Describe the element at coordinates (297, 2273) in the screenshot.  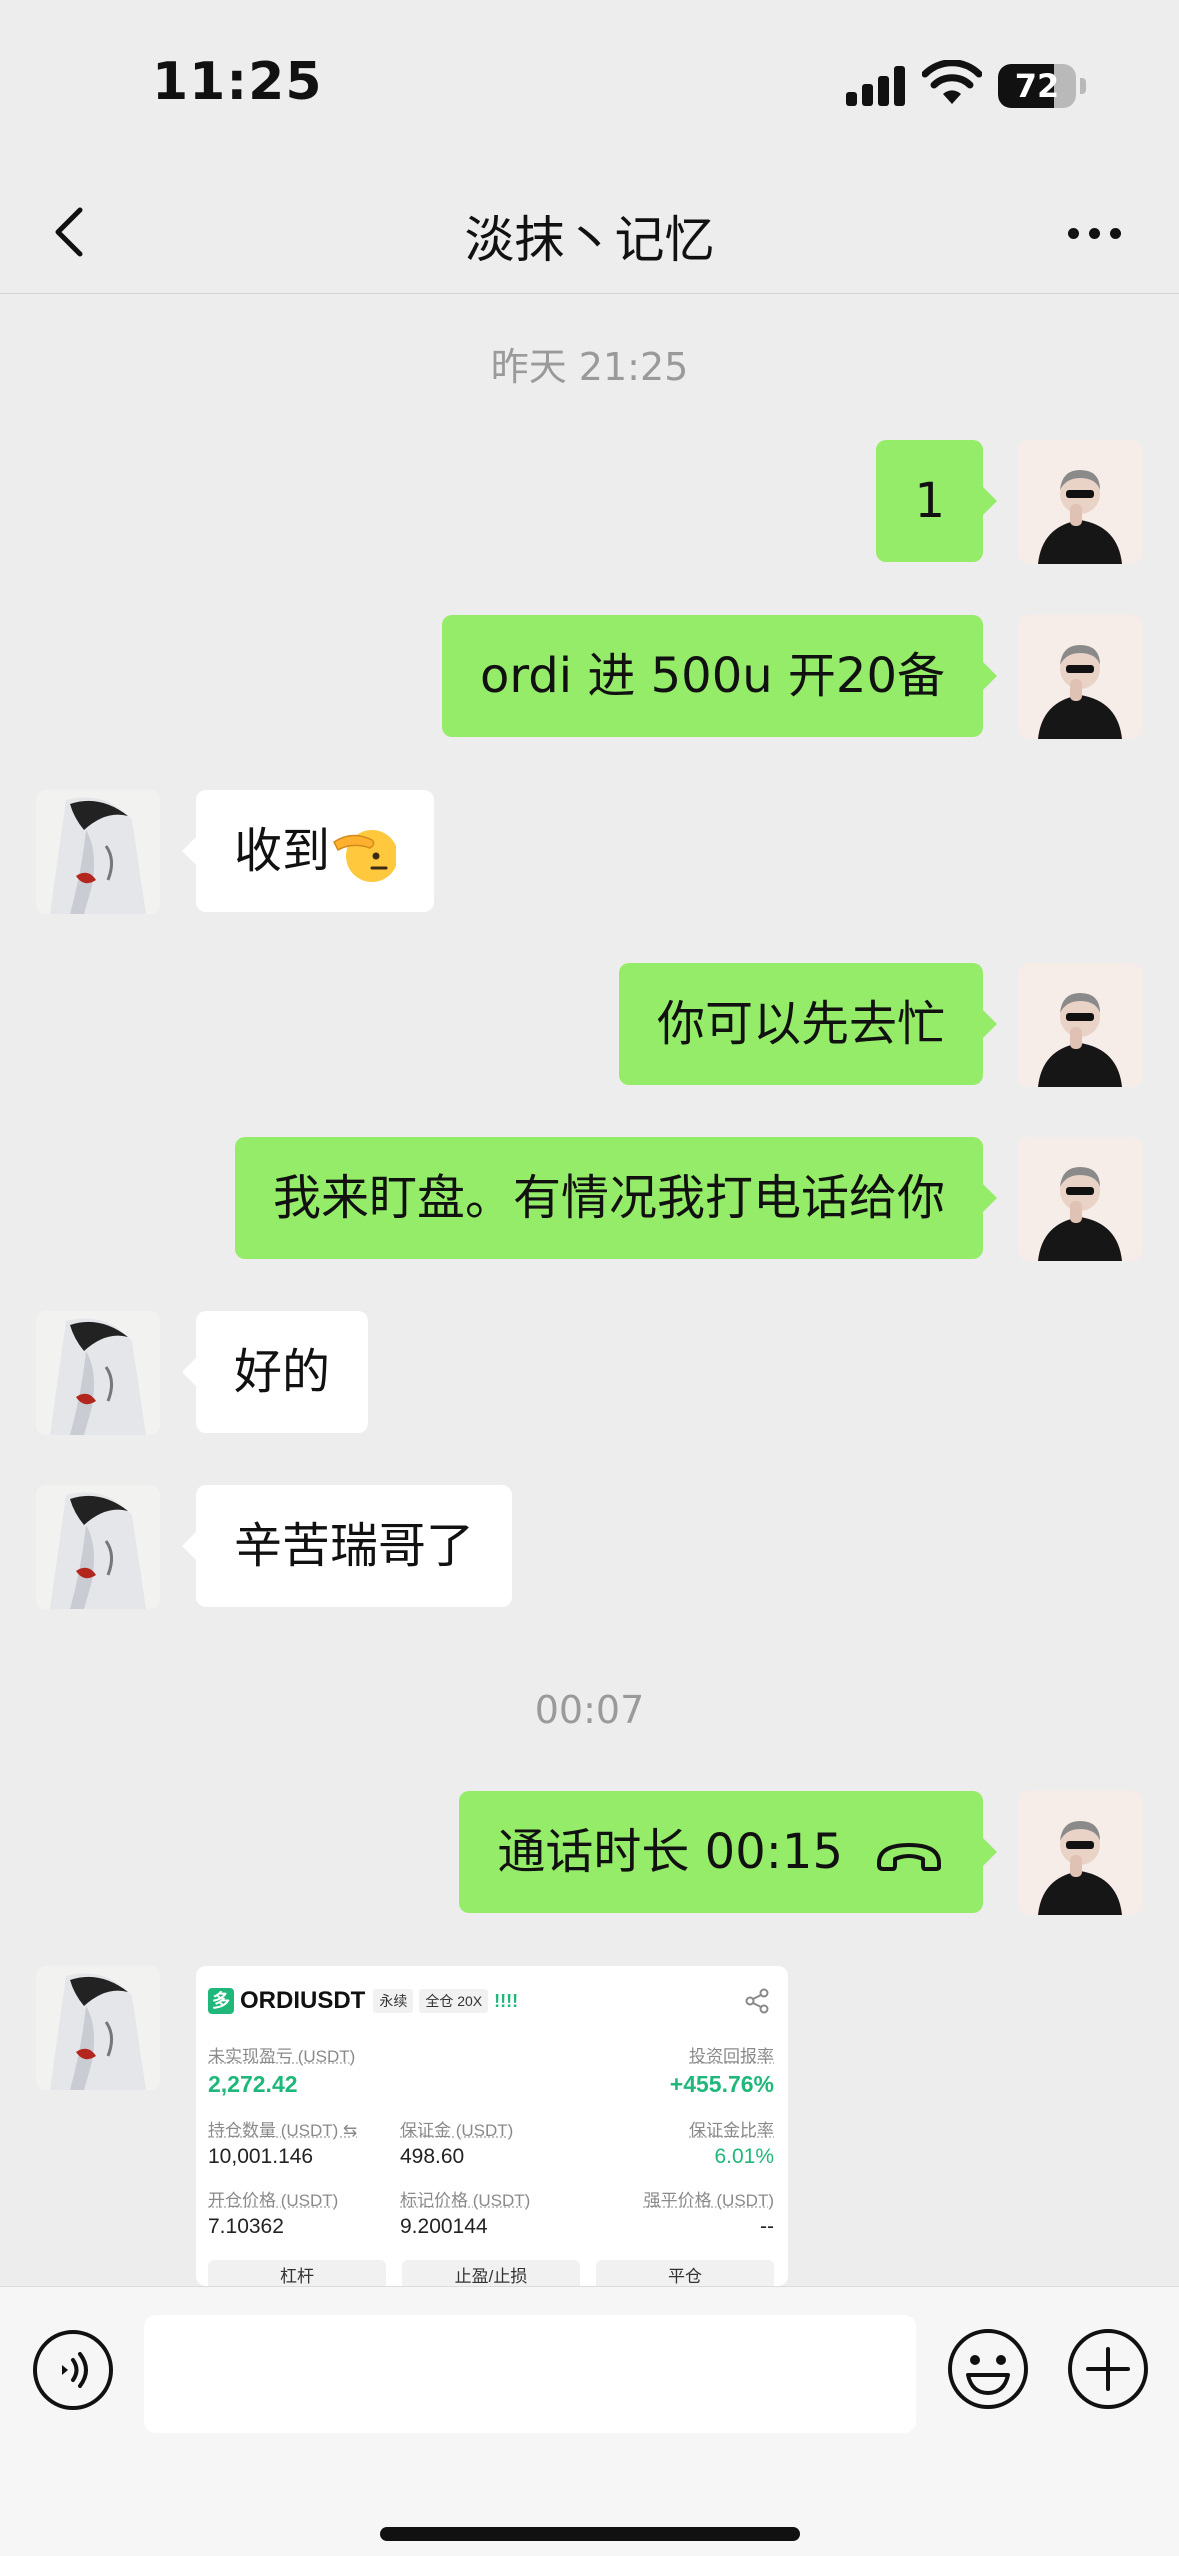
I see `leverage-button: 杠杆` at that location.